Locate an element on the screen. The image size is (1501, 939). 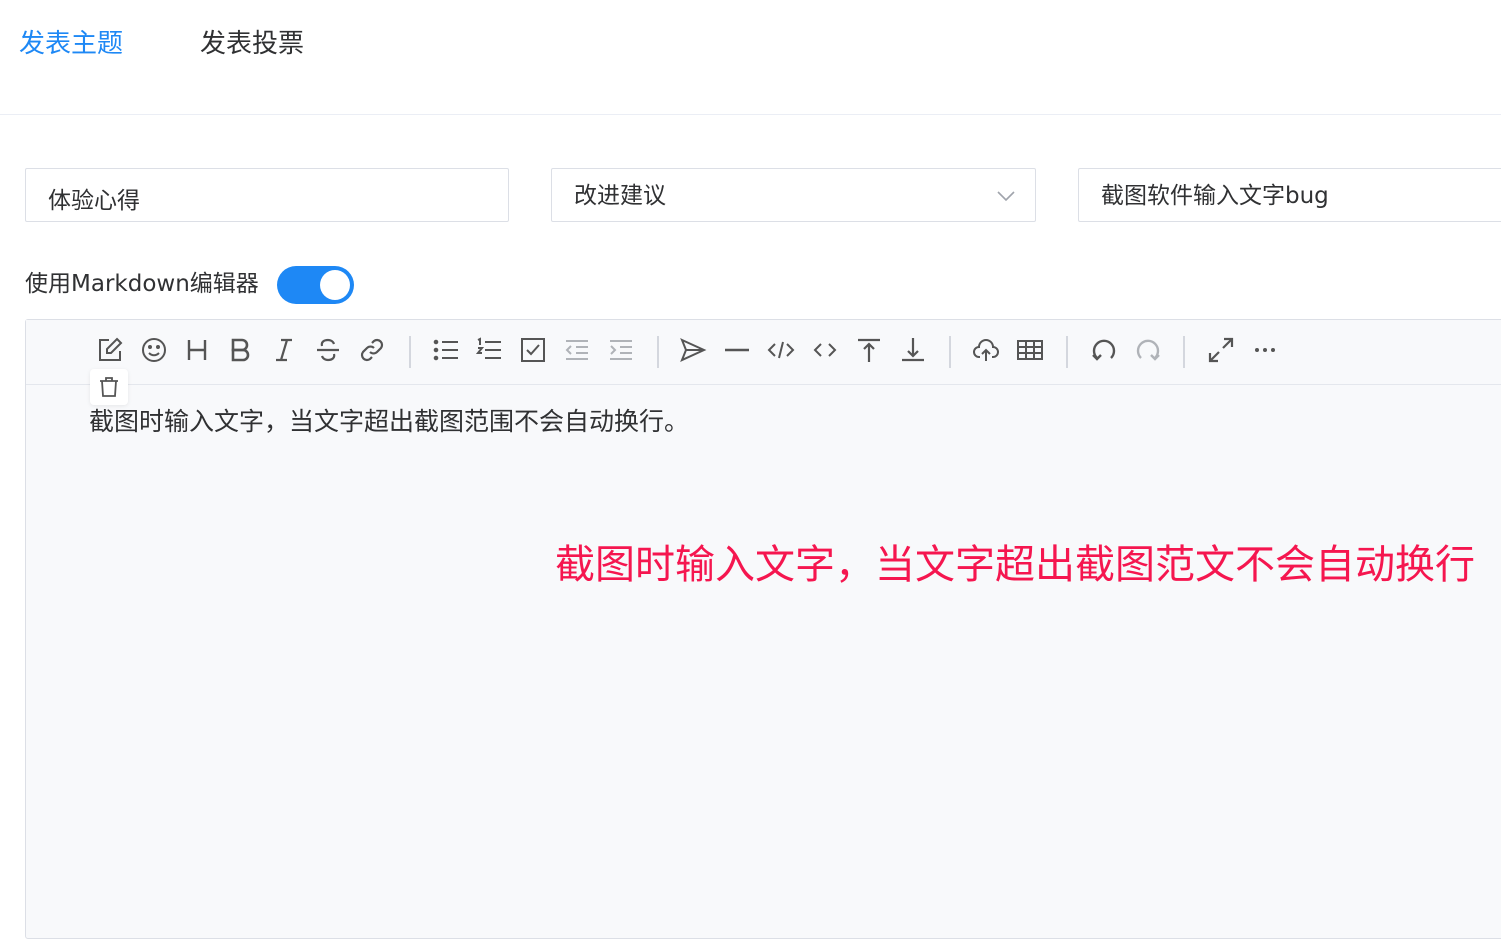
tab-bar: 发表主题 发表投票 is located at coordinates (750, 57).